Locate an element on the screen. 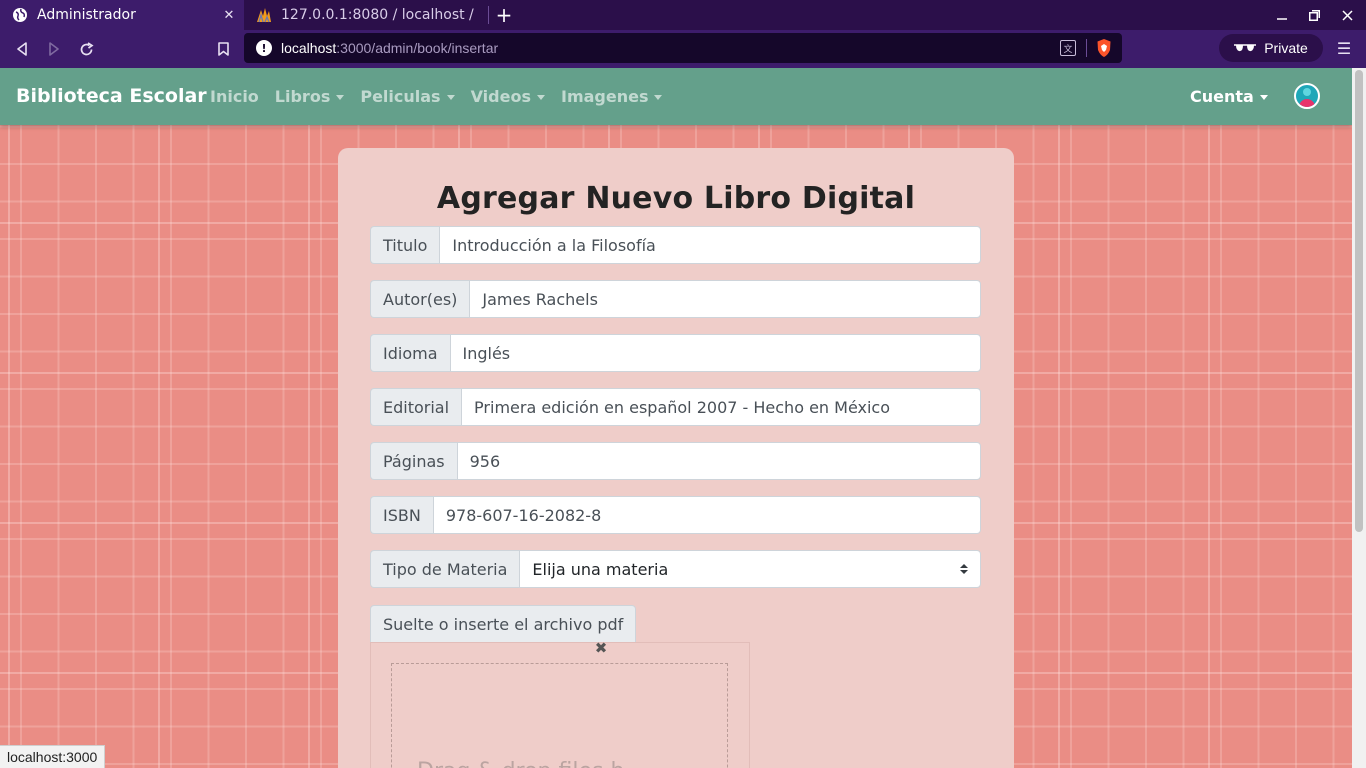 Image resolution: width=1366 pixels, height=768 pixels. nav-dropdown-imagenes: Imagenes is located at coordinates (612, 96).